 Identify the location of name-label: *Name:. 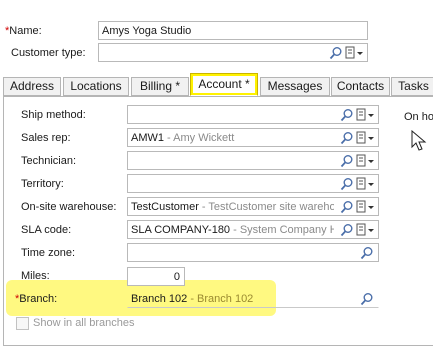
(23, 31).